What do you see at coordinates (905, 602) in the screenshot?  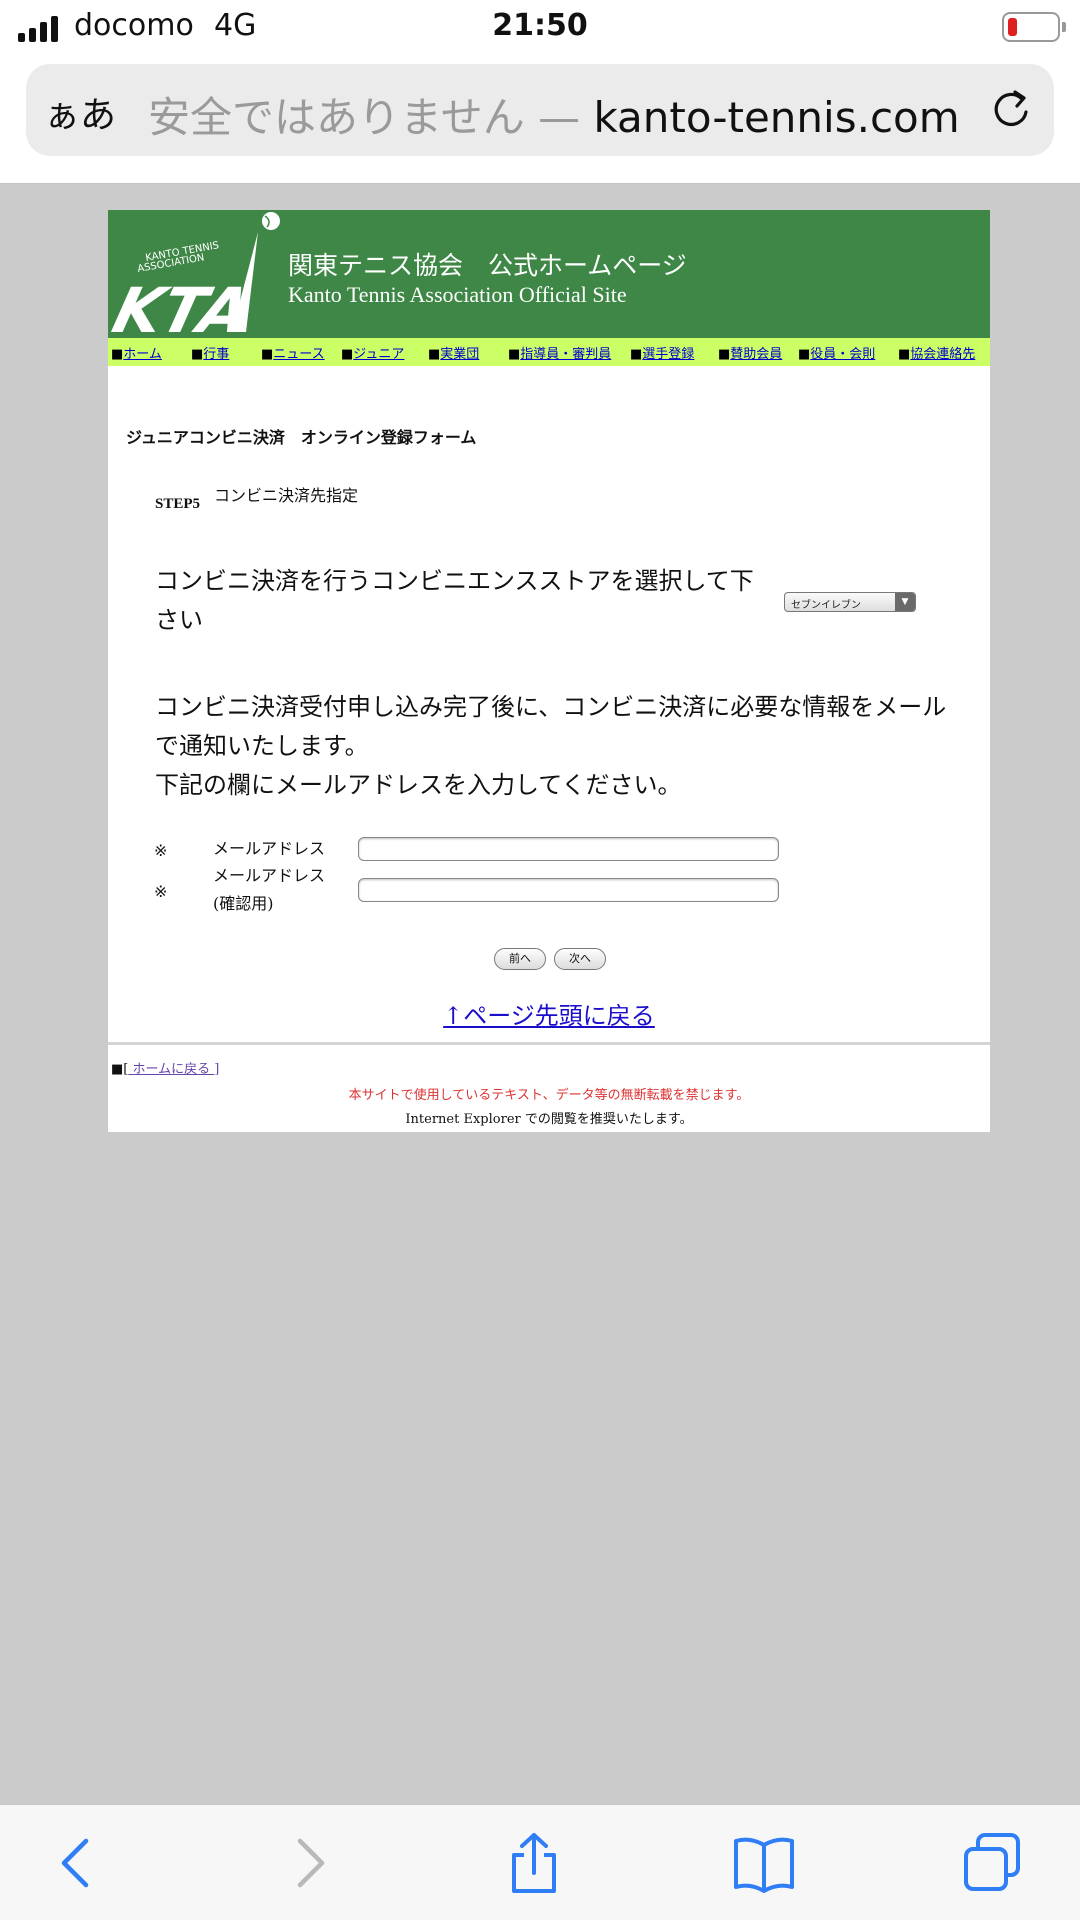 I see `chevron-down-icon: ▼` at bounding box center [905, 602].